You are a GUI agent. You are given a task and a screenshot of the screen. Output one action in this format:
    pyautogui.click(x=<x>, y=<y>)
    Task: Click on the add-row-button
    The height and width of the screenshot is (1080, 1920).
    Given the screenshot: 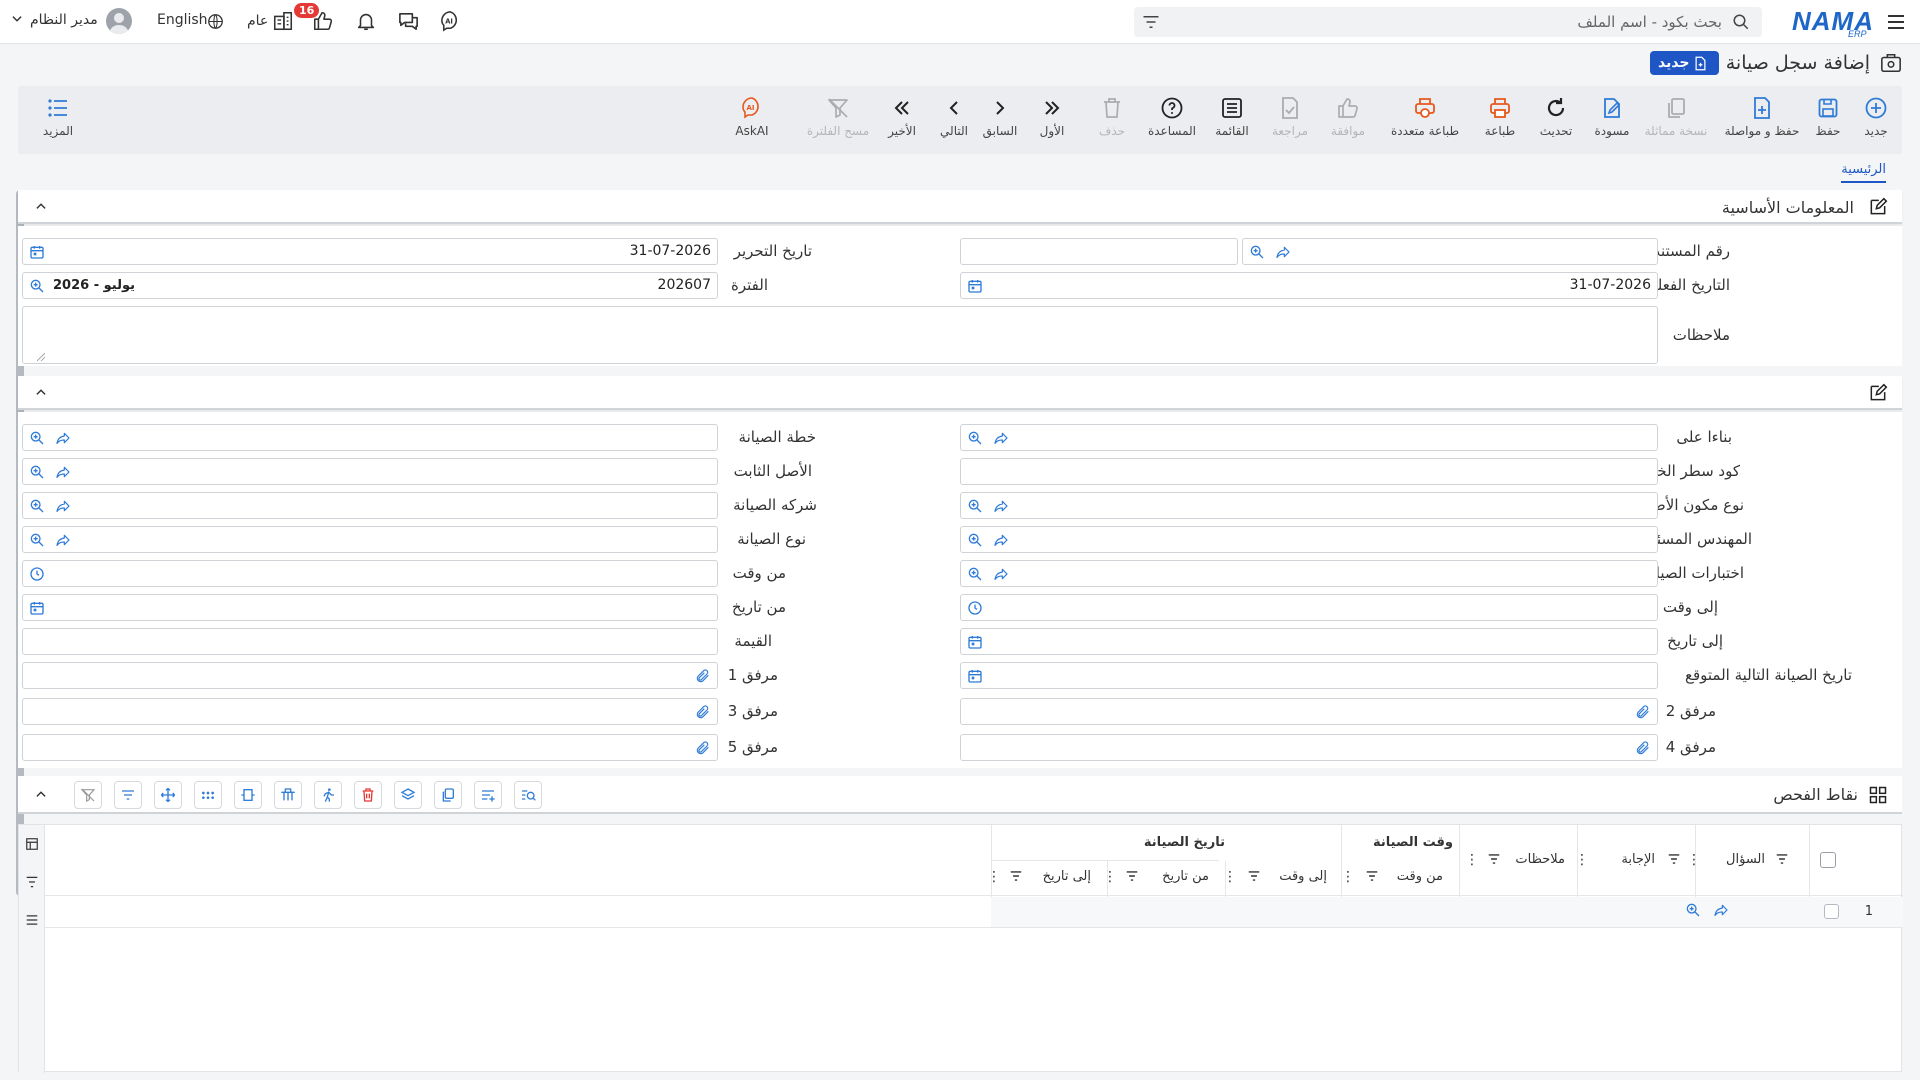 What is the action you would take?
    pyautogui.click(x=488, y=795)
    